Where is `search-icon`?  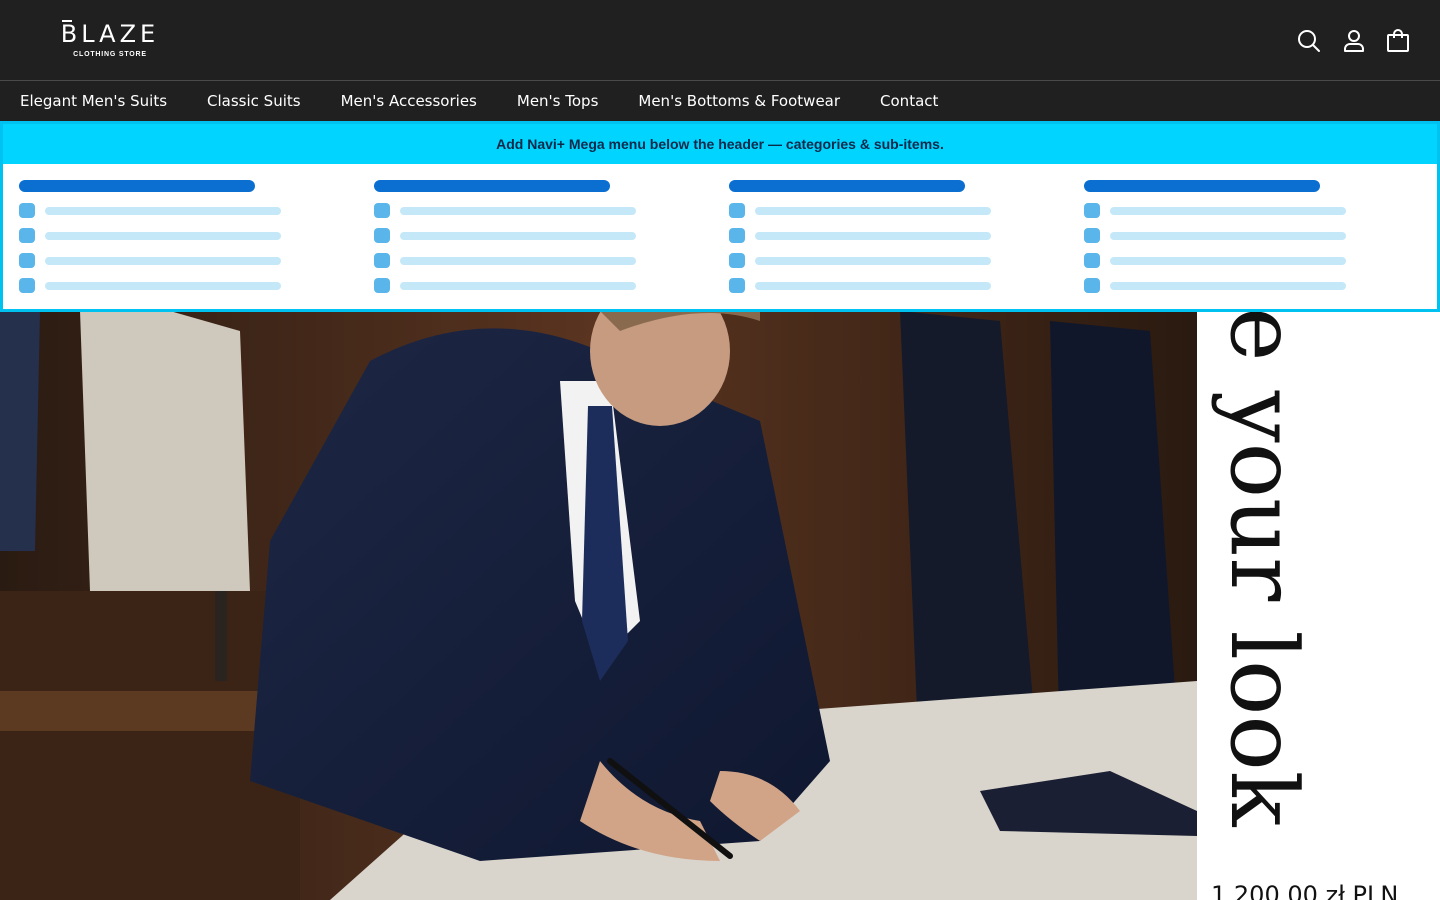
search-icon is located at coordinates (1309, 41).